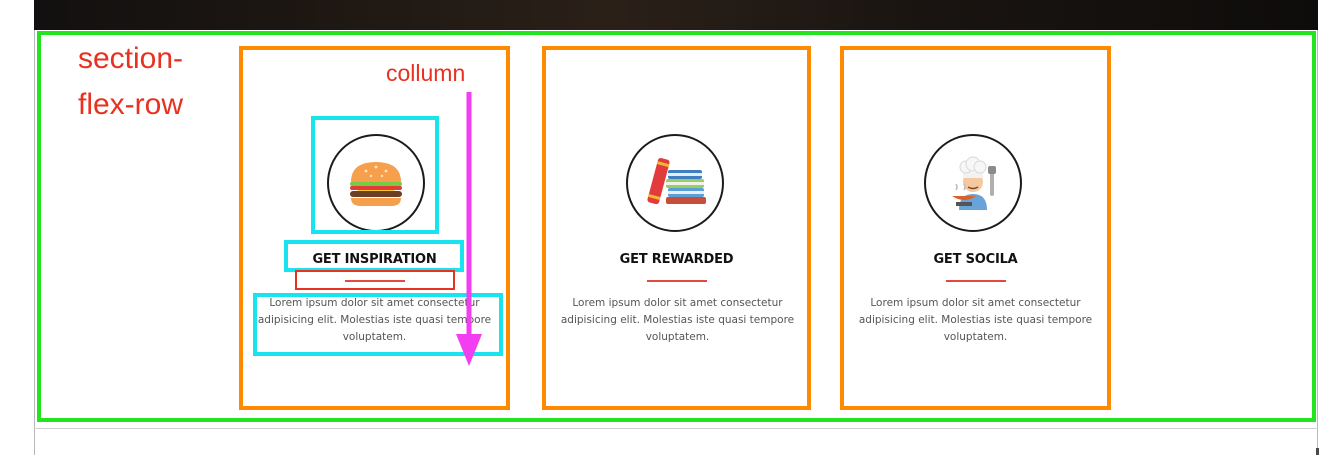 This screenshot has height=455, width=1344. What do you see at coordinates (676, 15) in the screenshot?
I see `hero-image-strip` at bounding box center [676, 15].